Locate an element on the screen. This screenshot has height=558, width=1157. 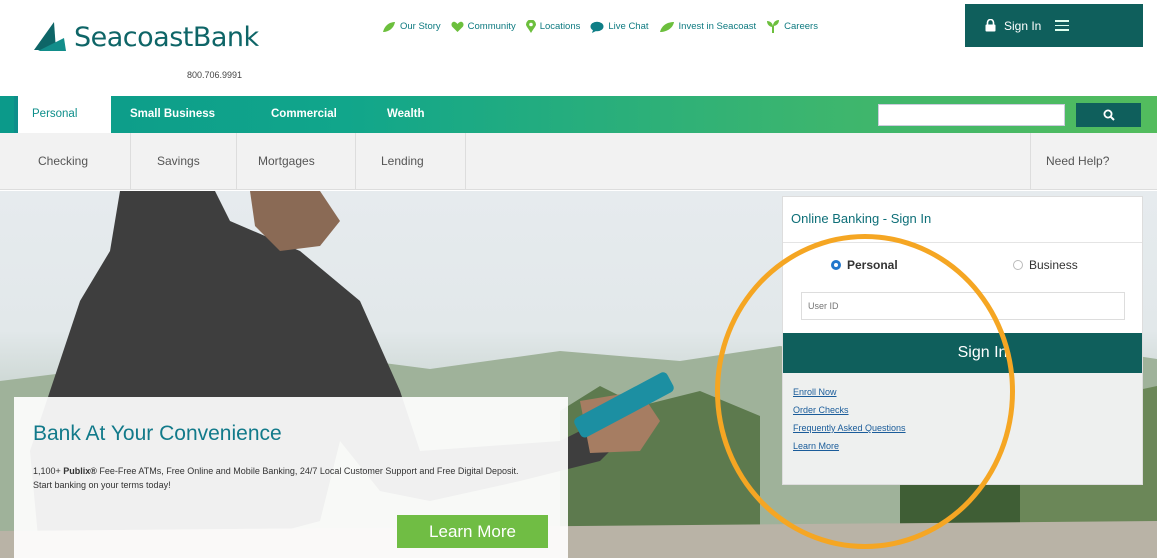
learn-more-button: Learn More is located at coordinates (472, 531).